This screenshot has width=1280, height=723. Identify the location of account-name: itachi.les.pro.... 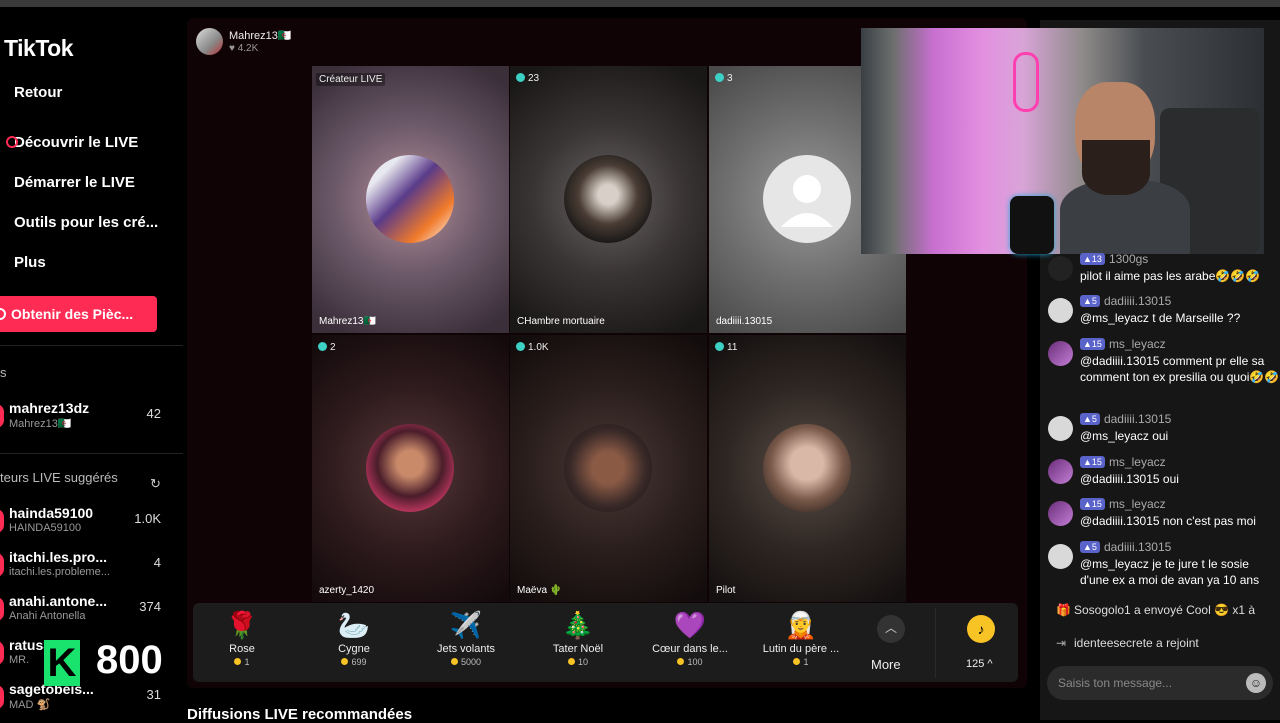
(58, 557).